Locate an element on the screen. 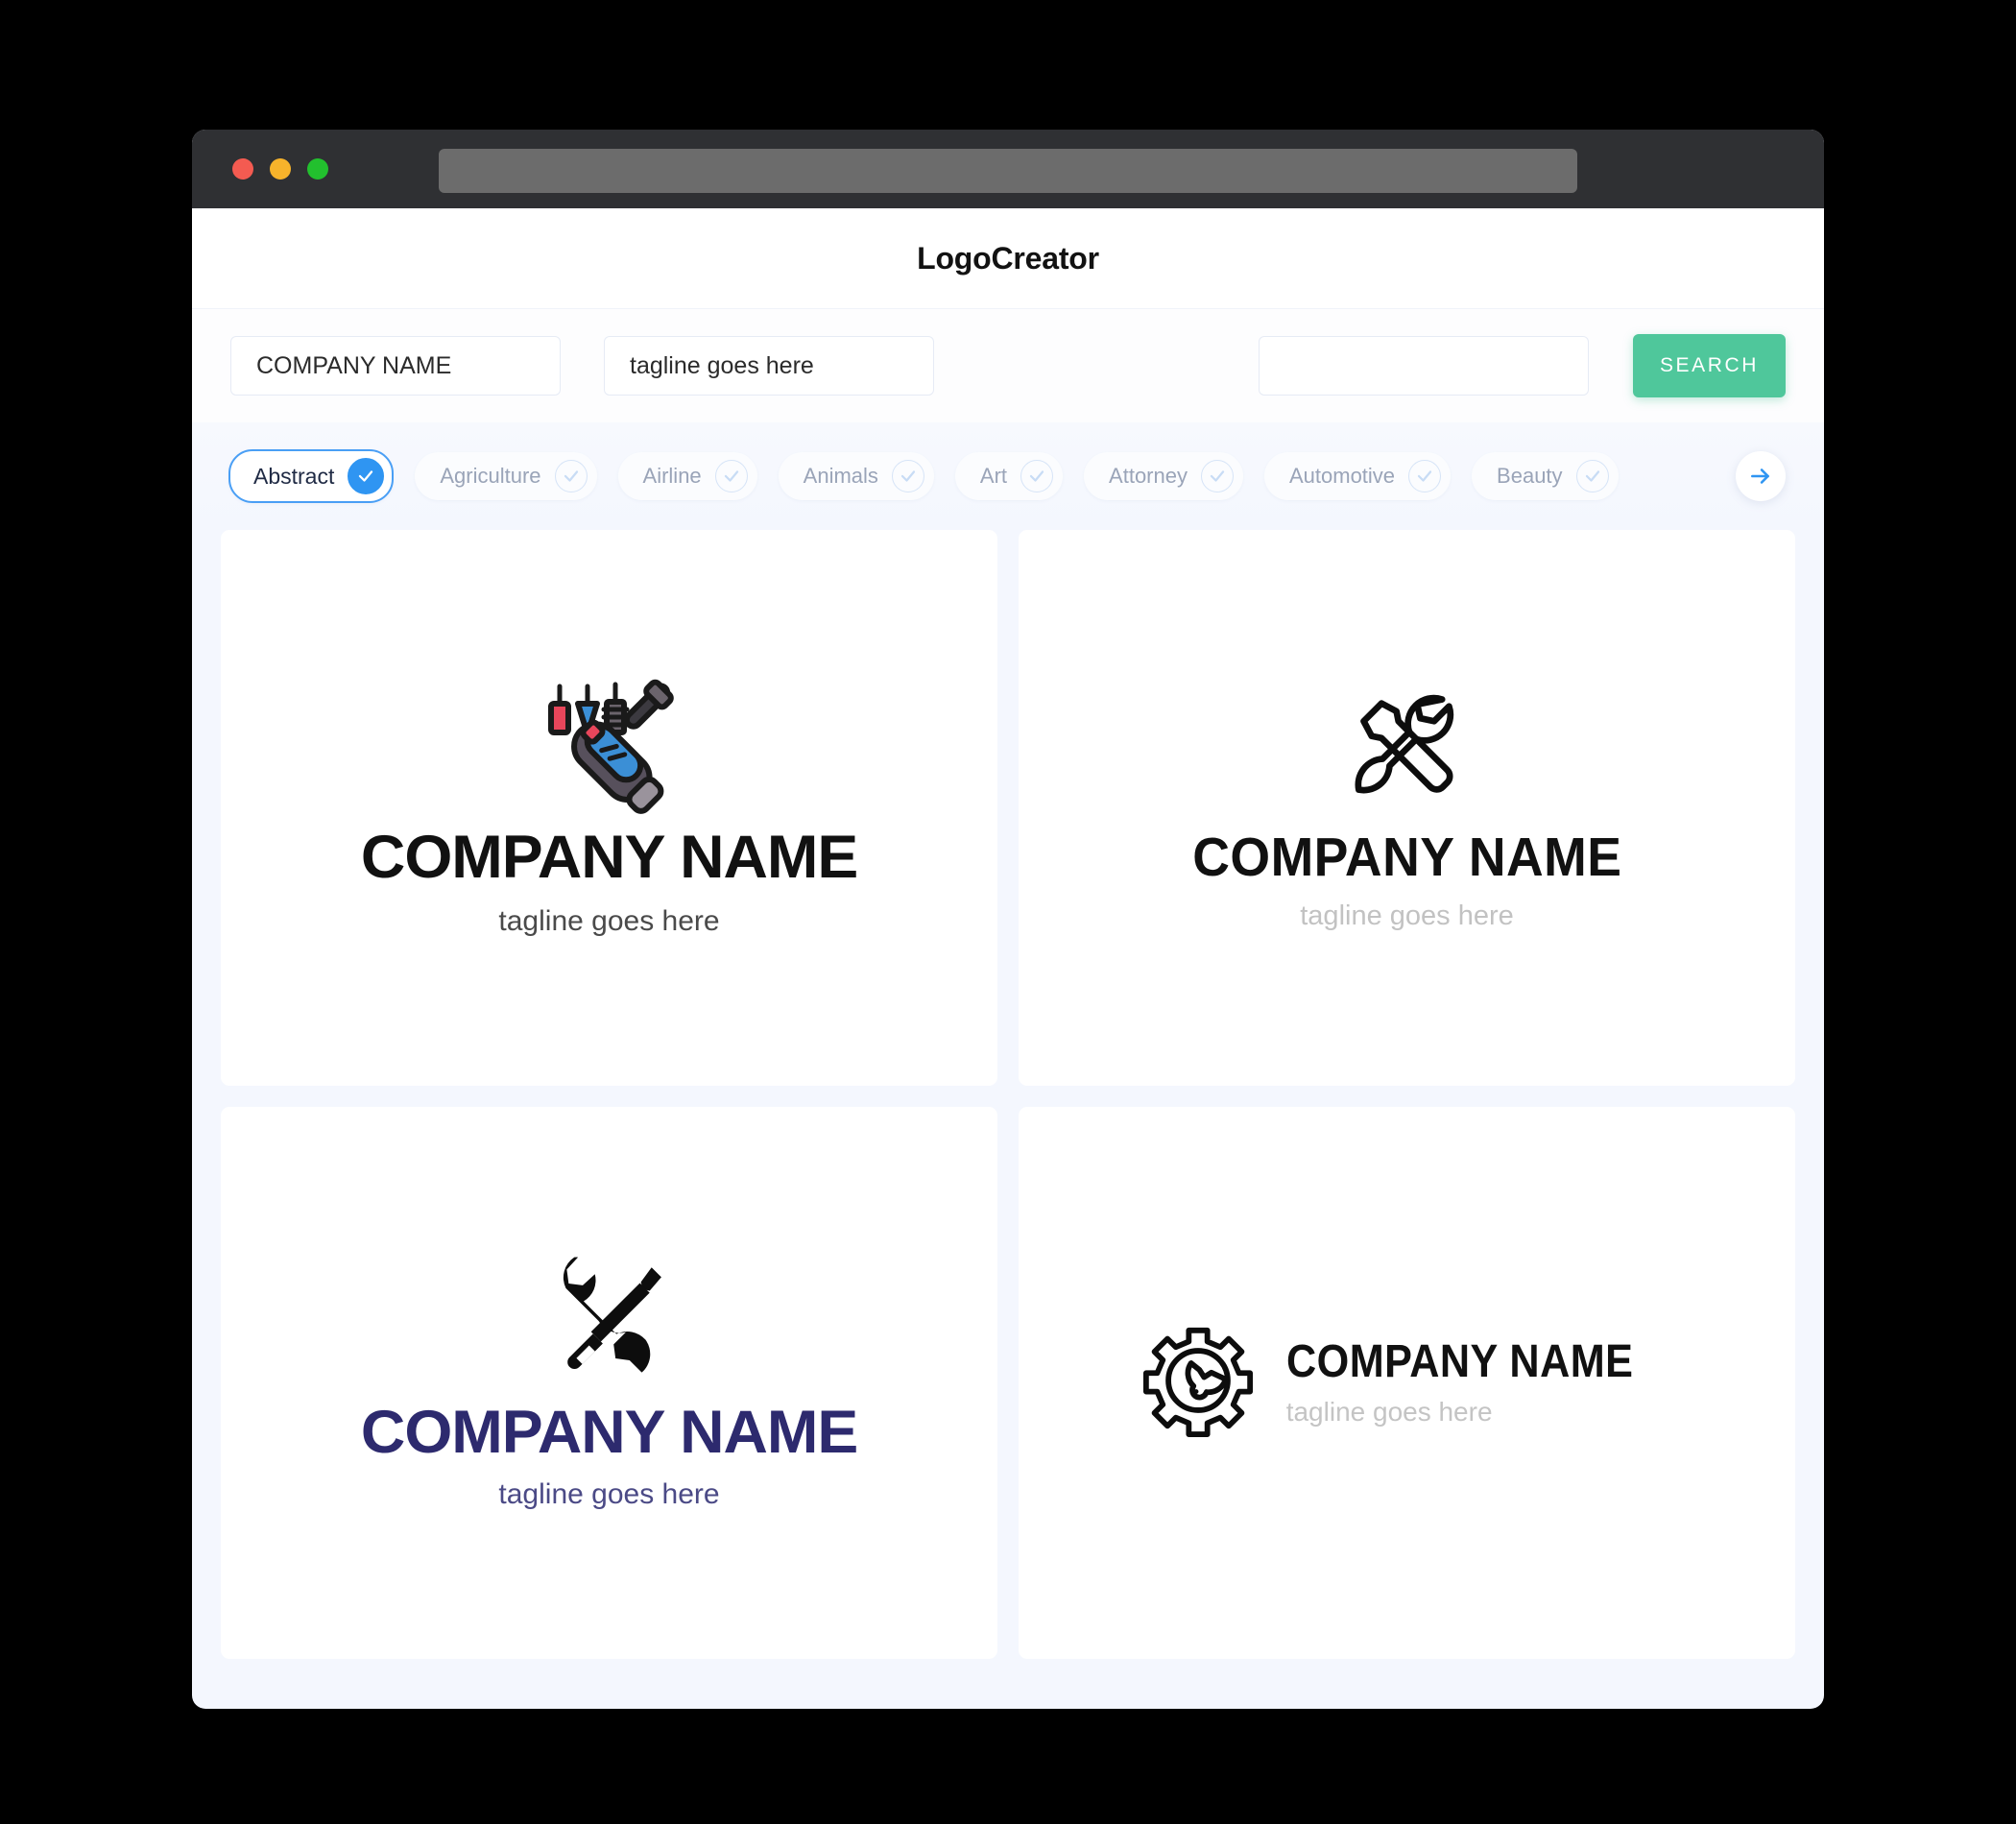 Image resolution: width=2016 pixels, height=1824 pixels. traffic-light-group is located at coordinates (280, 169).